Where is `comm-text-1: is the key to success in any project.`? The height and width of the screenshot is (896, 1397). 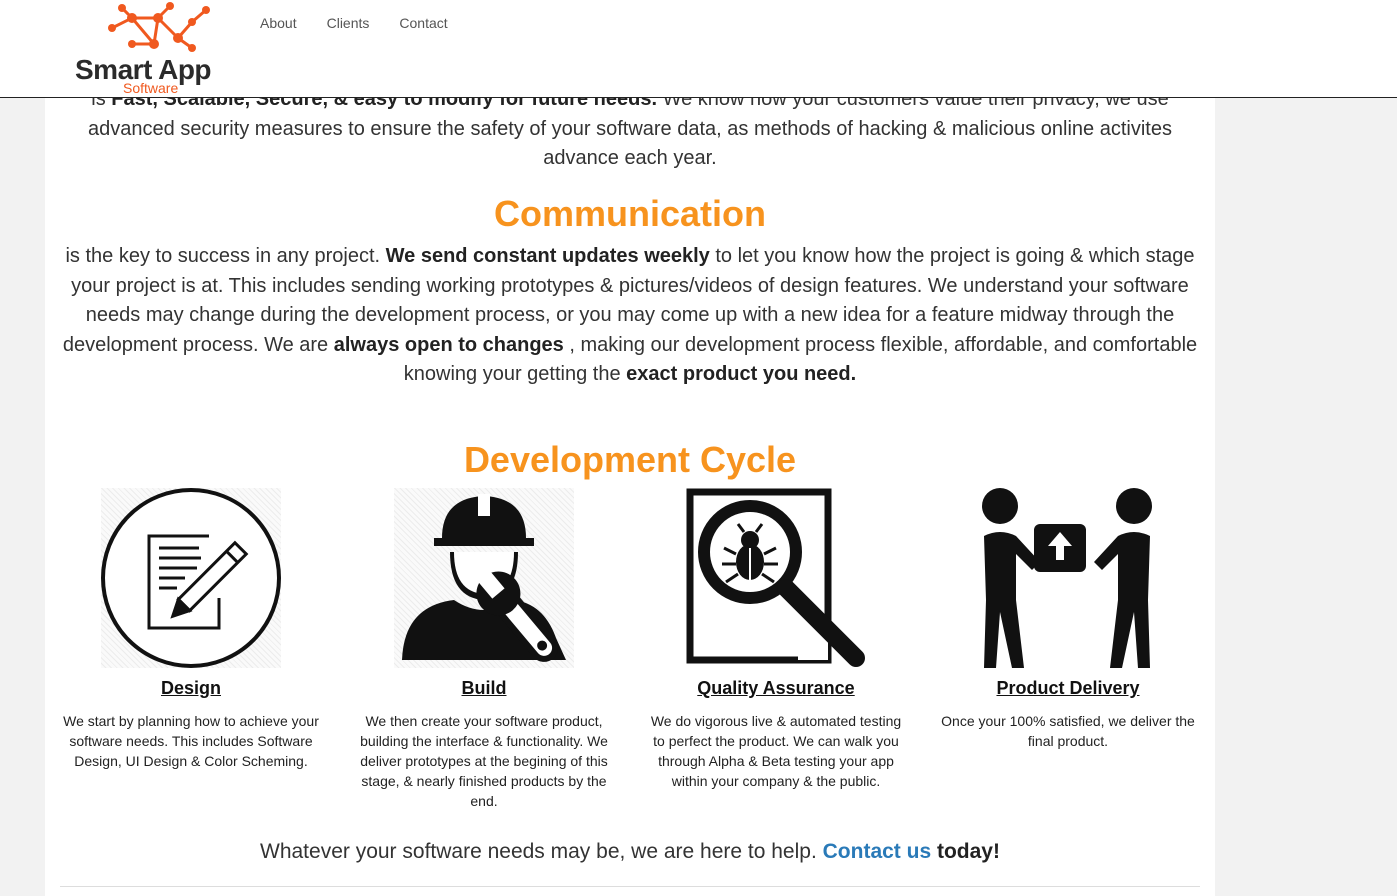 comm-text-1: is the key to success in any project. is located at coordinates (225, 256).